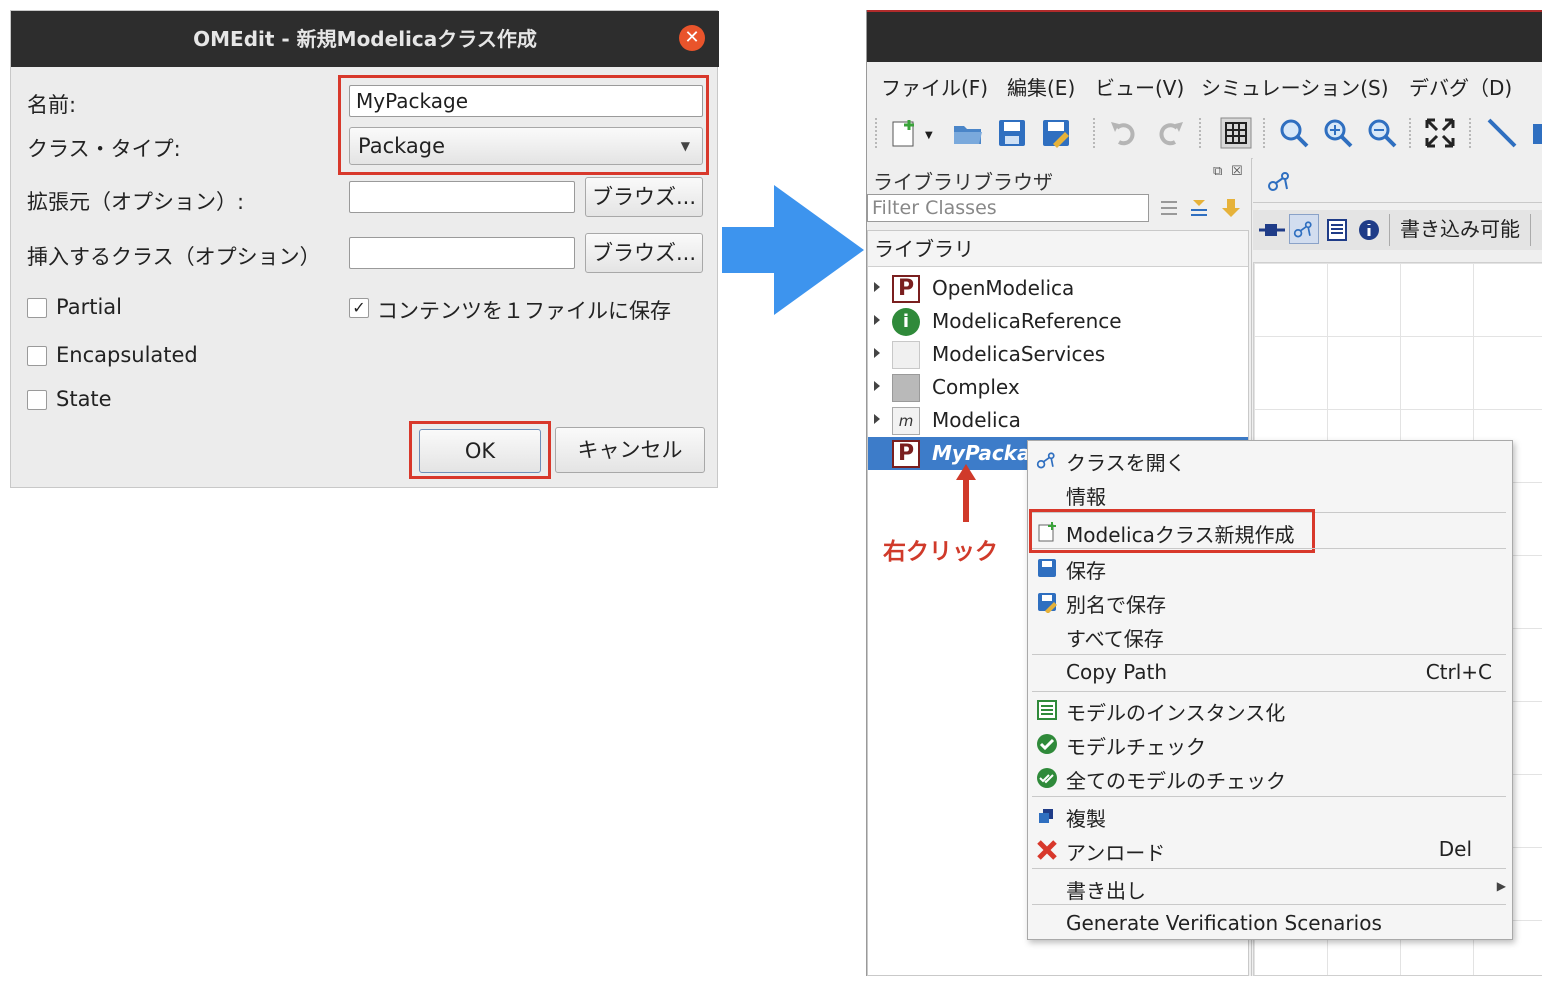 The image size is (1560, 990). Describe the element at coordinates (1501, 886) in the screenshot. I see `chevron-right-icon: ▶` at that location.